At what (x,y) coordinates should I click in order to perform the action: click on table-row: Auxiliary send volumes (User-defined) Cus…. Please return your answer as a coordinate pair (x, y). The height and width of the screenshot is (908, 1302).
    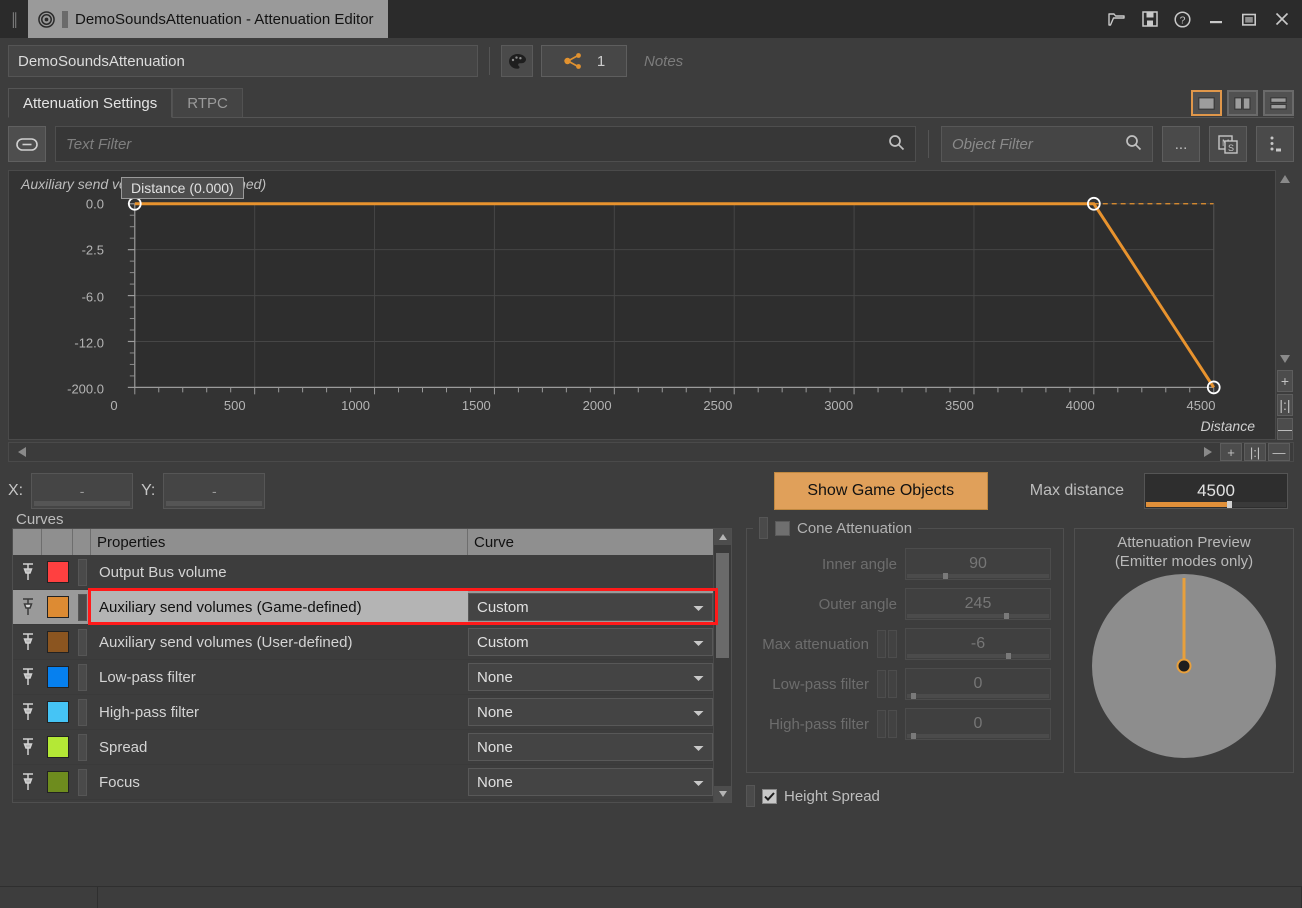
    Looking at the image, I should click on (363, 642).